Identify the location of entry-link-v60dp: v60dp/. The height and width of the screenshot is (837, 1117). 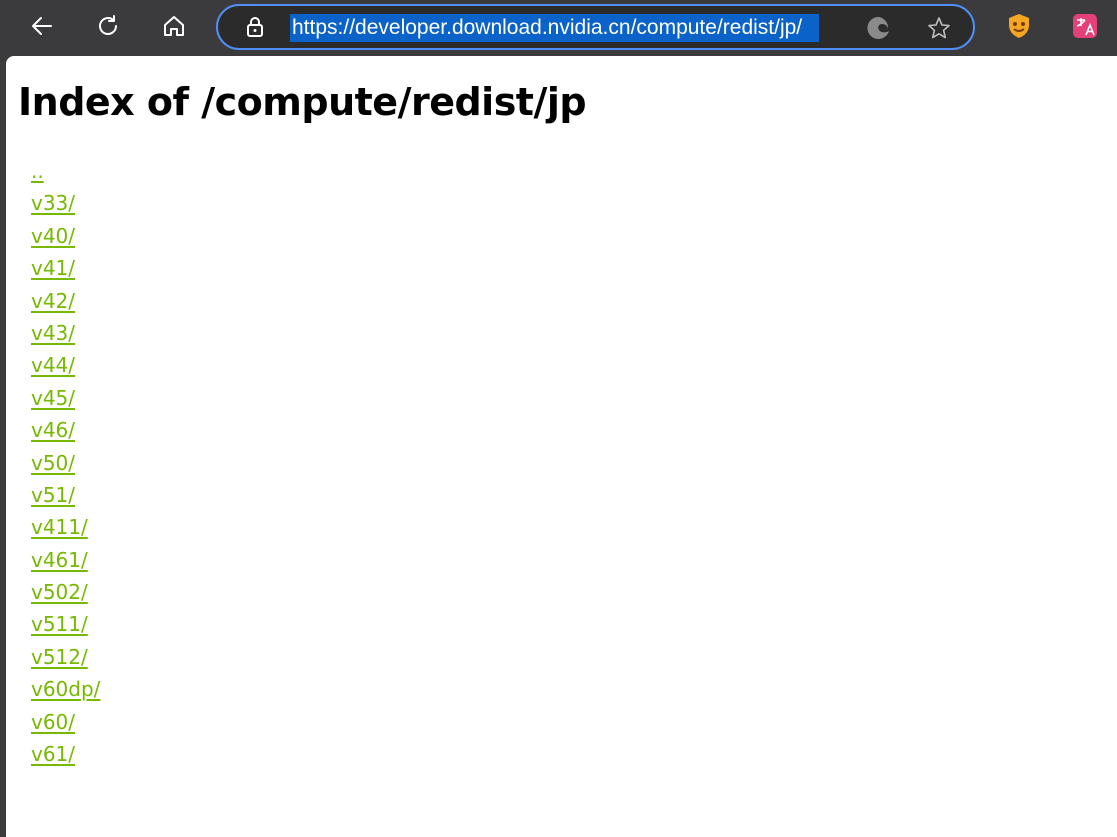
(65, 689).